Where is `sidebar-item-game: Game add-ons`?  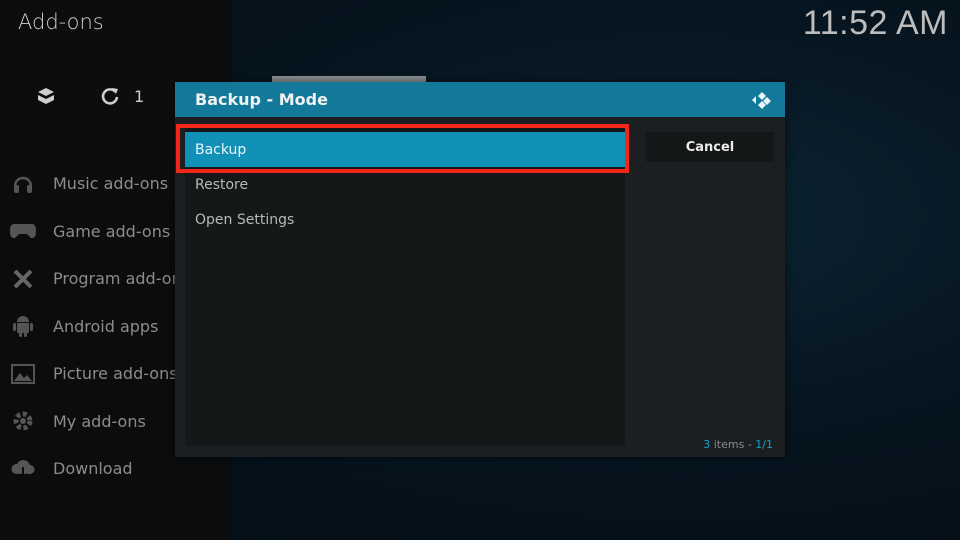
sidebar-item-game: Game add-ons is located at coordinates (95, 232).